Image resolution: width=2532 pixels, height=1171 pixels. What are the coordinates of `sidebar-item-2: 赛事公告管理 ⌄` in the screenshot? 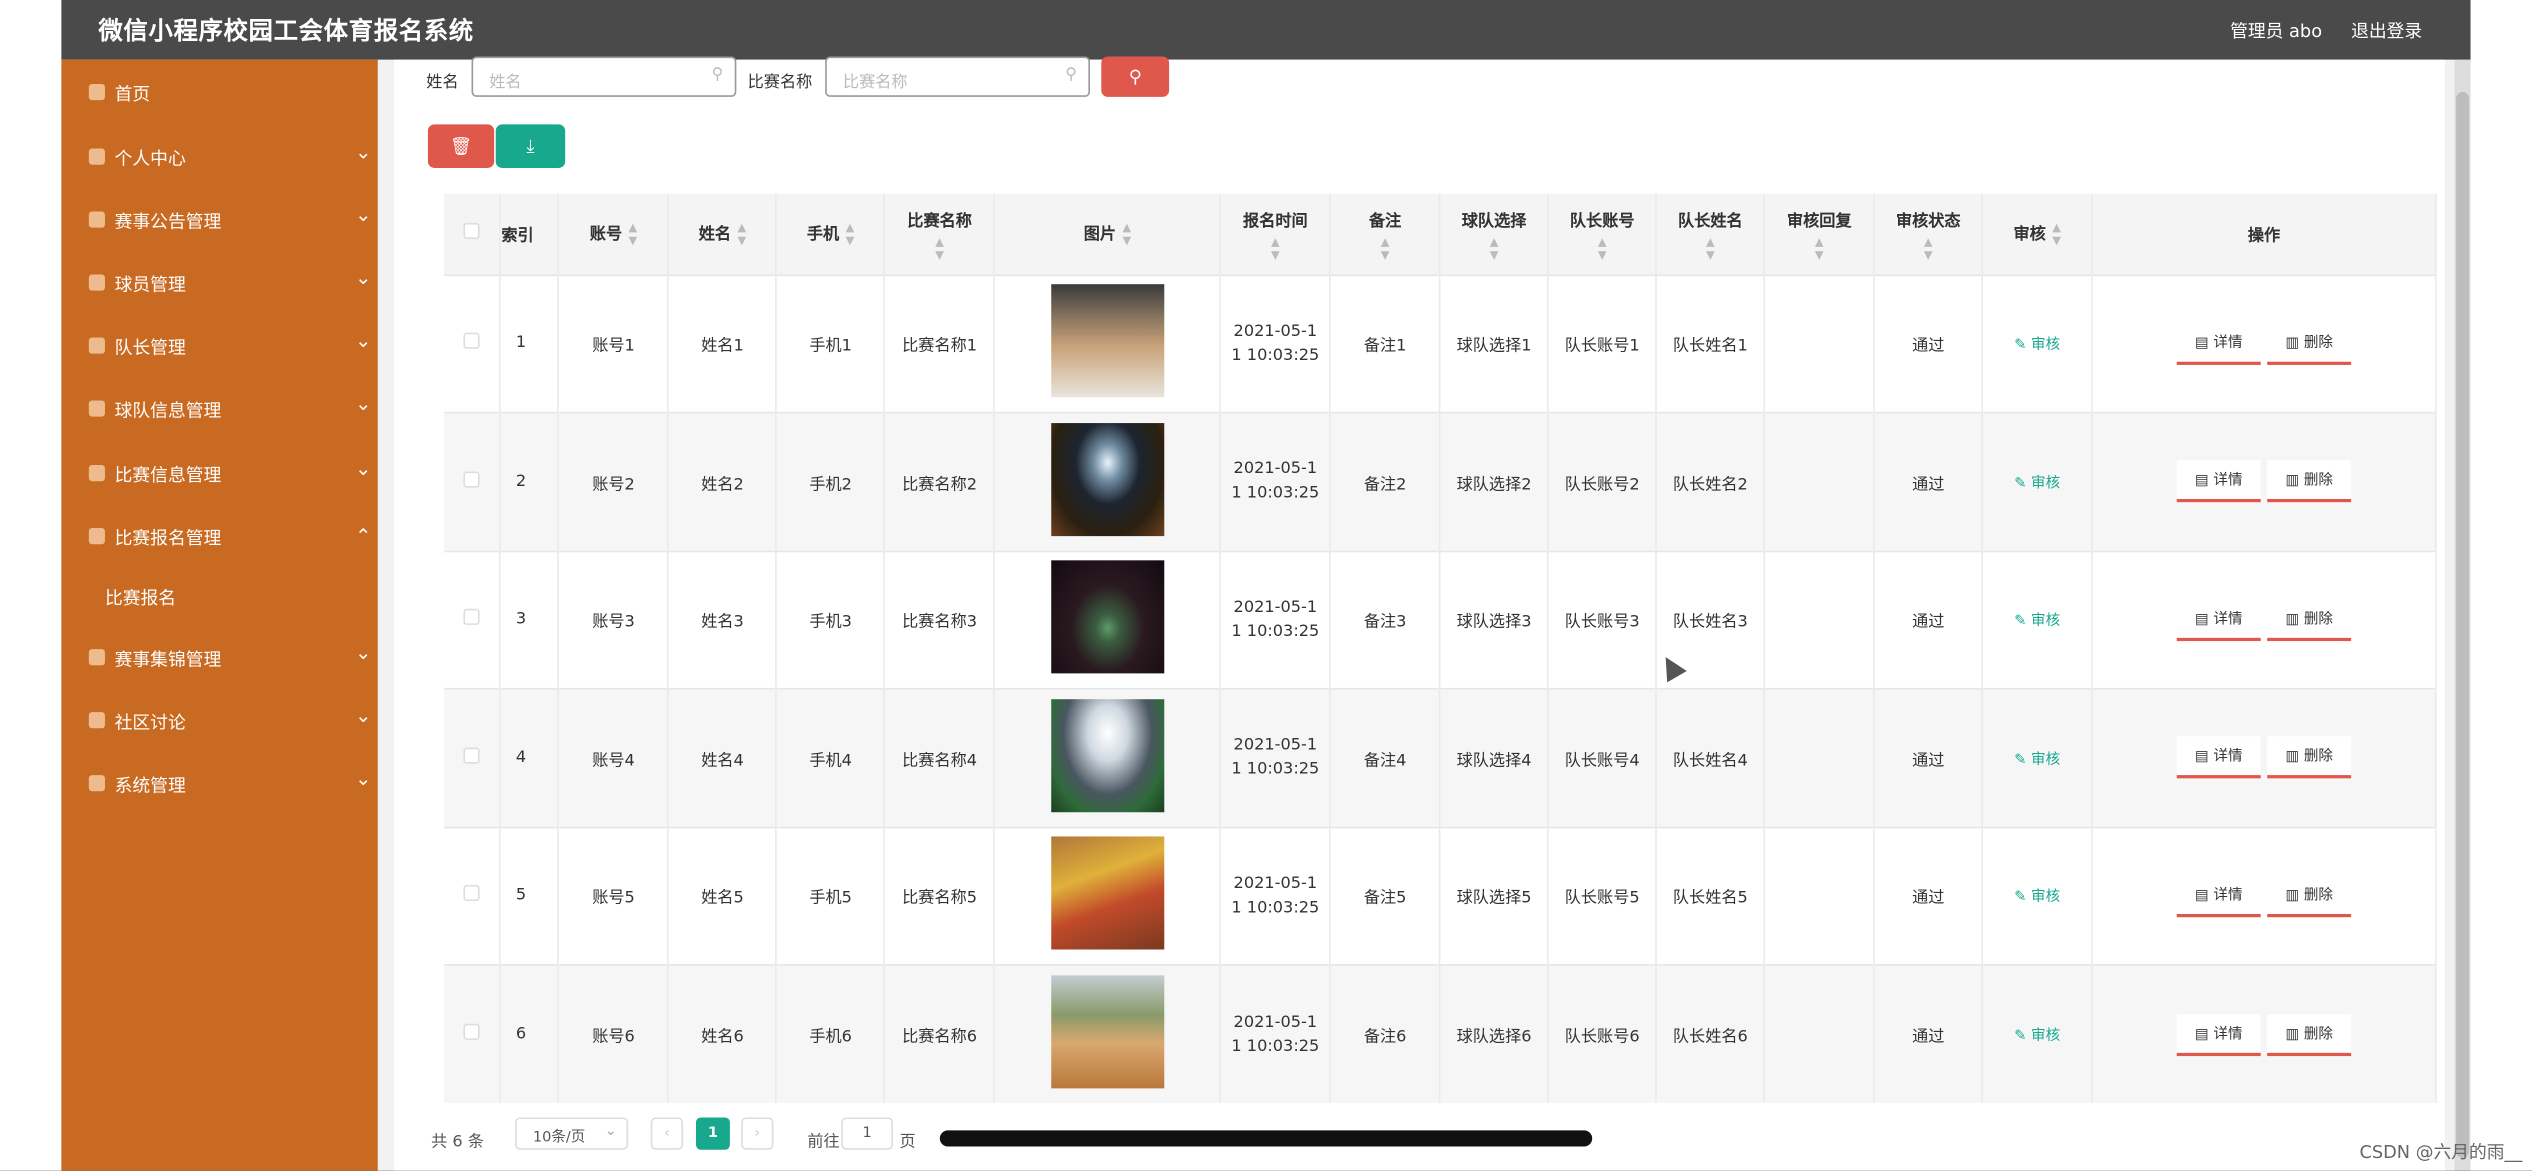 It's located at (219, 219).